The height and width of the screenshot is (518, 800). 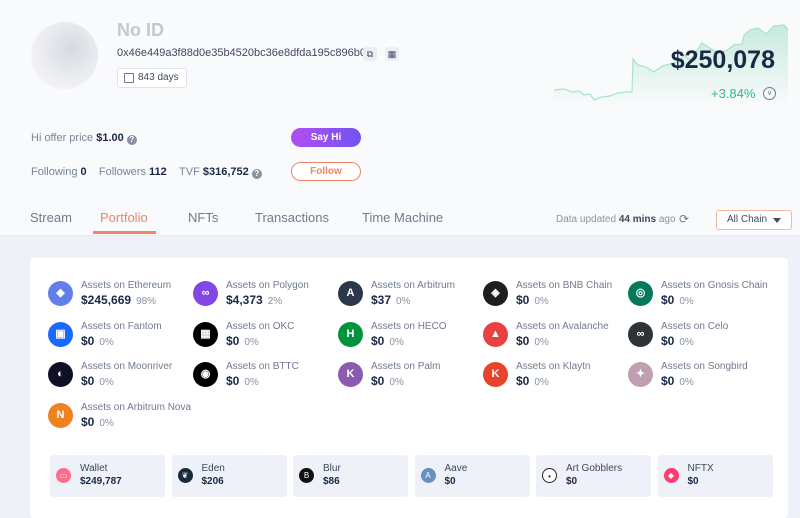 What do you see at coordinates (640, 374) in the screenshot?
I see `chain-logo-icon: ✦` at bounding box center [640, 374].